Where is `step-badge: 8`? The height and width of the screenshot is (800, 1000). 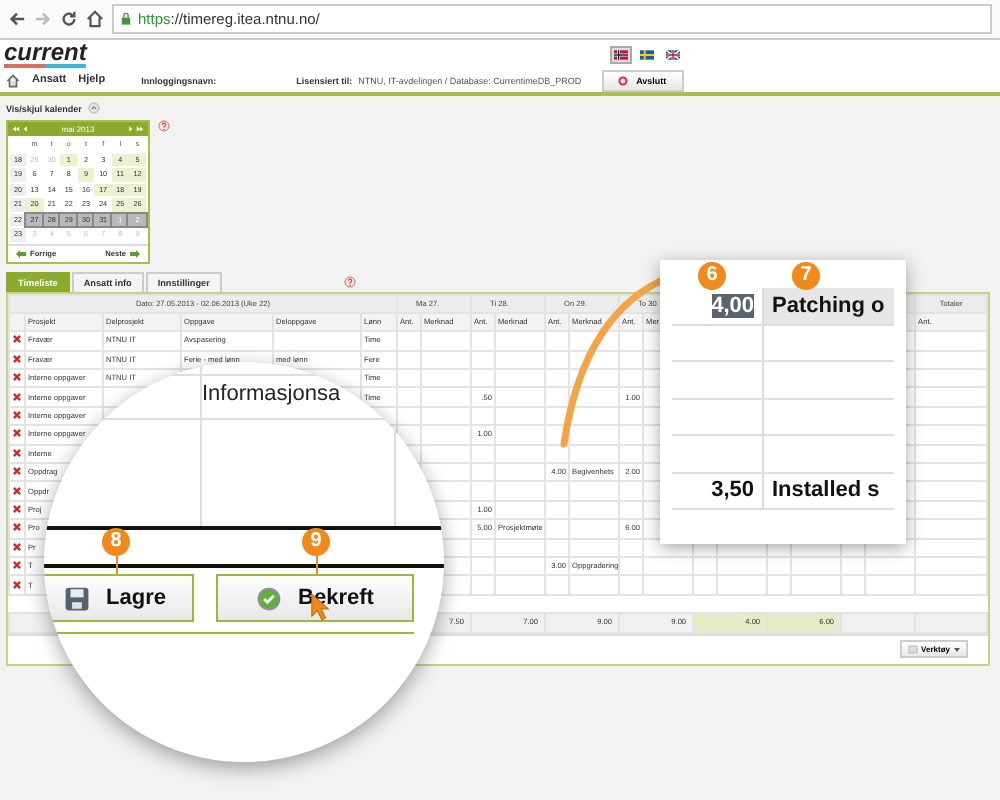
step-badge: 8 is located at coordinates (116, 542).